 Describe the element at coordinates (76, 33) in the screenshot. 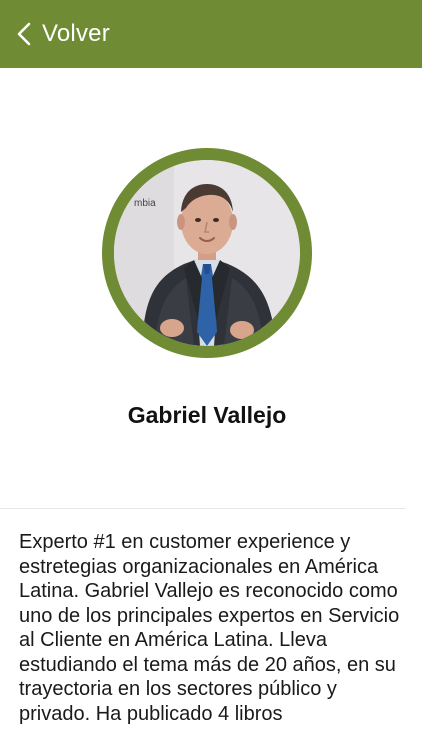

I see `back-label: Volver` at that location.